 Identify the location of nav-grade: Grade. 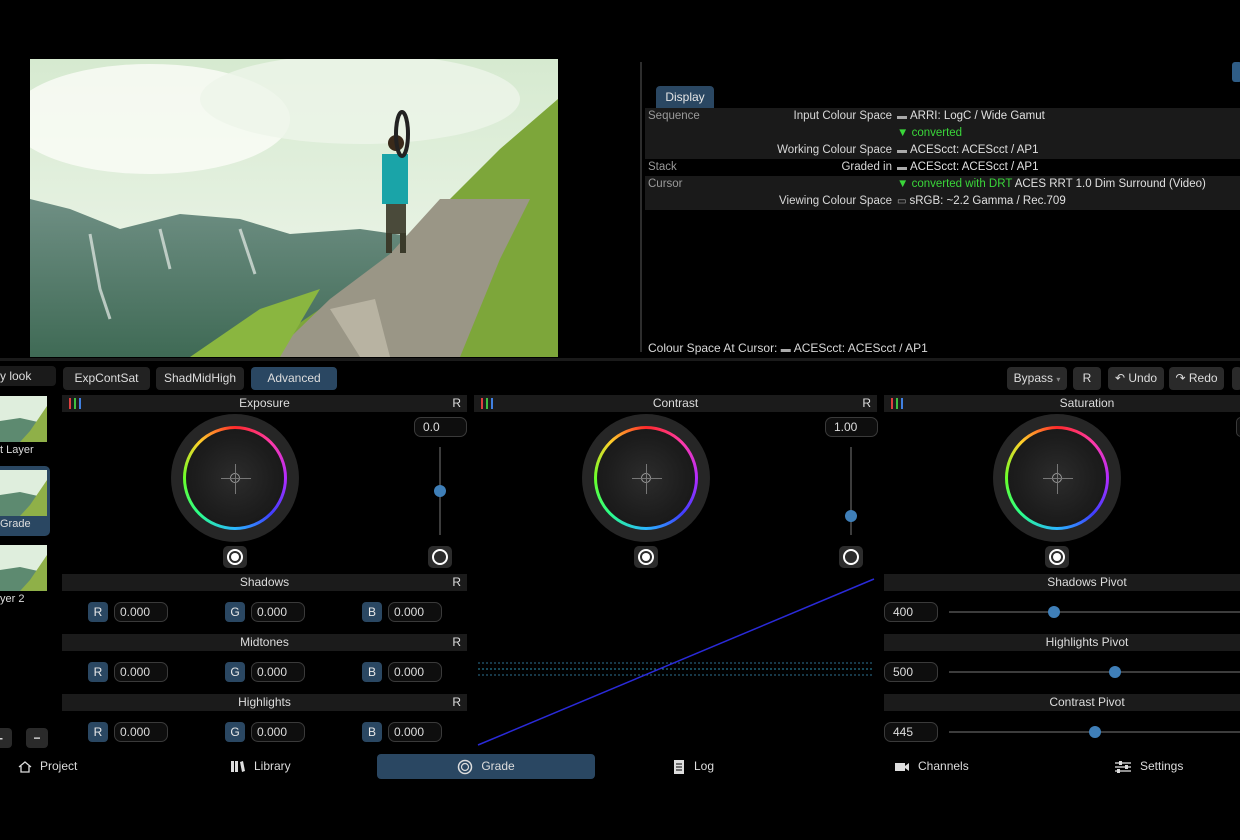
(486, 766).